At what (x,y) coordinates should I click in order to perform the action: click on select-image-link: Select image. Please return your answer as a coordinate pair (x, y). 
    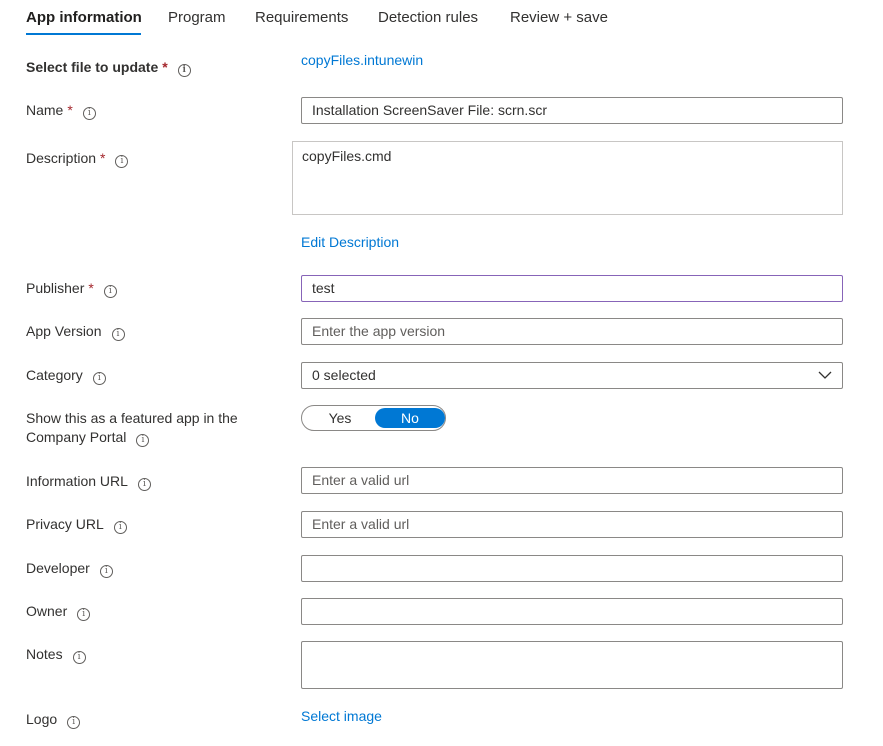
    Looking at the image, I should click on (341, 716).